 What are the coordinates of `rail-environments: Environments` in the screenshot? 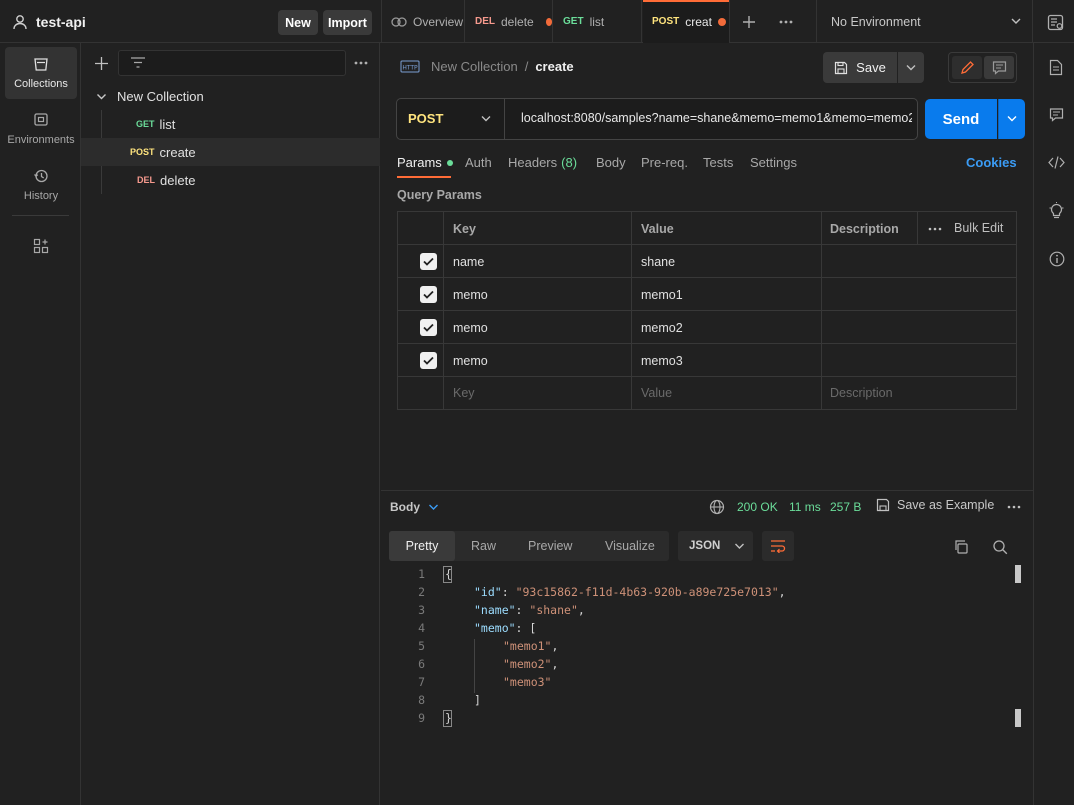 It's located at (41, 129).